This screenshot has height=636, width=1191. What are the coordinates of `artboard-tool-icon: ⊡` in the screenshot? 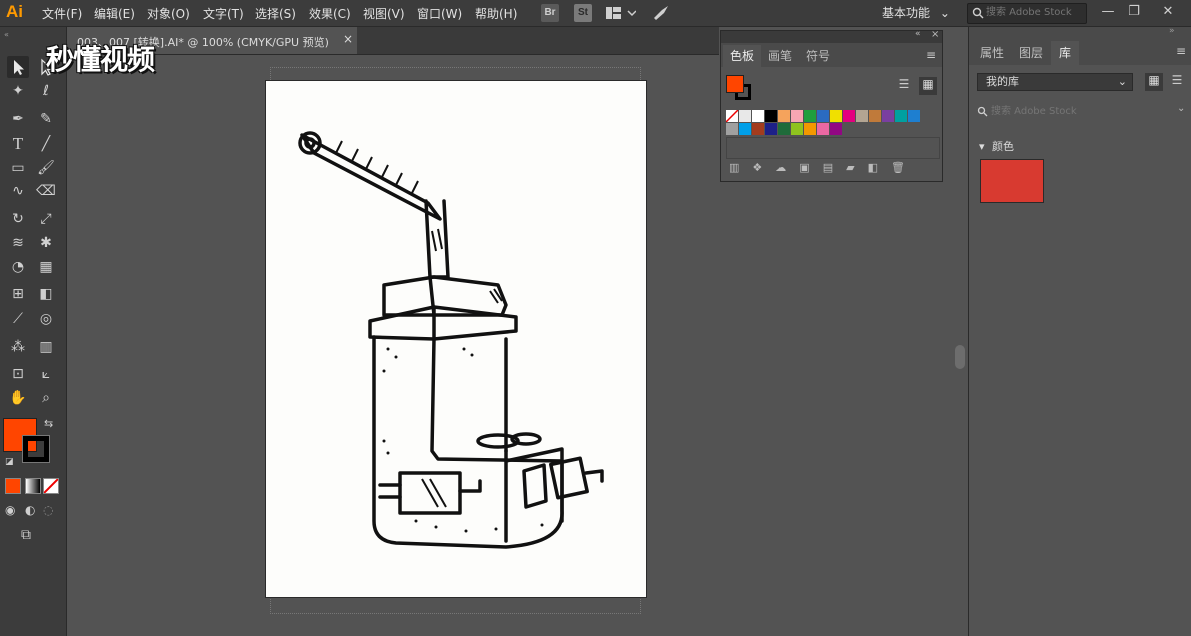 It's located at (18, 374).